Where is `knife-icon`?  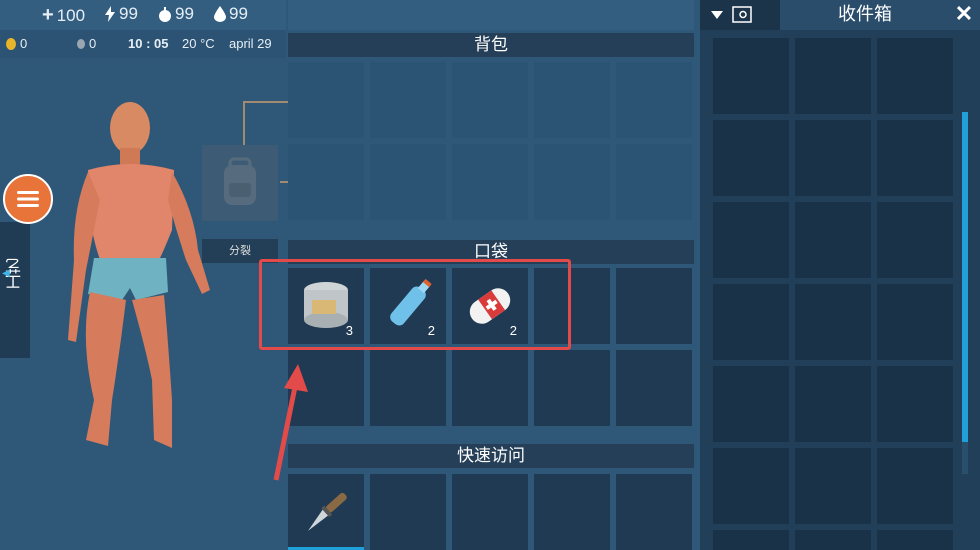
knife-icon is located at coordinates (327, 511).